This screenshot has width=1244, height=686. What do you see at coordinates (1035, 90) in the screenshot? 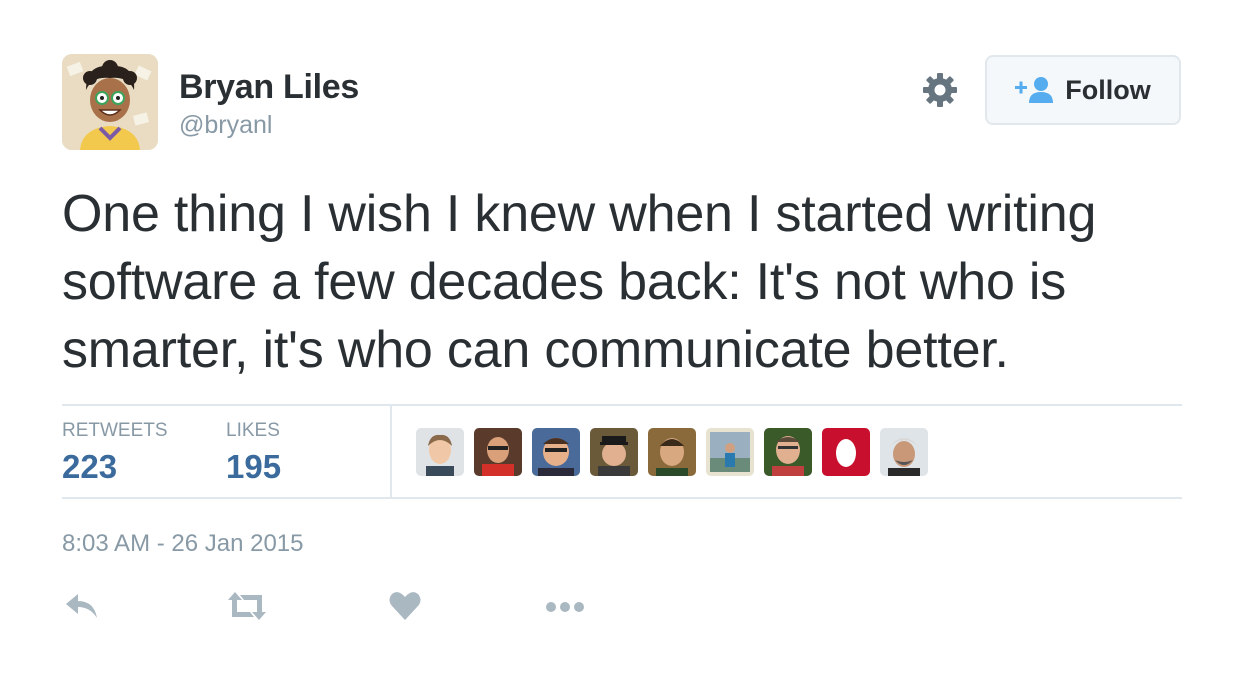
I see `add-user-icon` at bounding box center [1035, 90].